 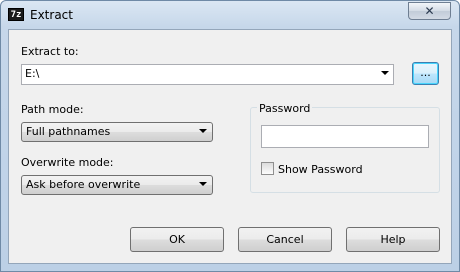 What do you see at coordinates (68, 131) in the screenshot?
I see `path-mode-value: Full pathnames` at bounding box center [68, 131].